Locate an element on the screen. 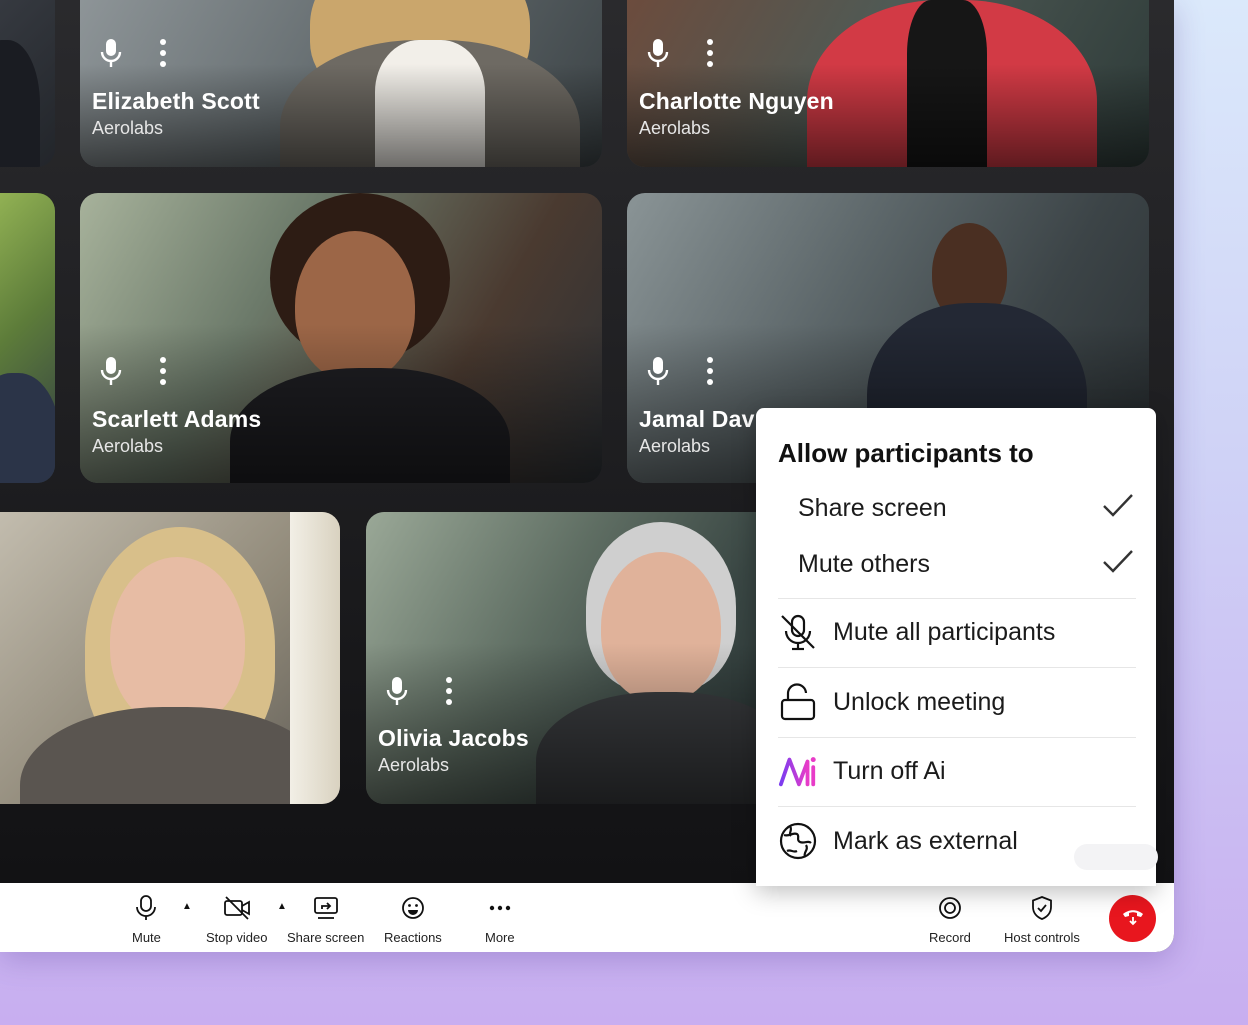 The image size is (1248, 1025). scroll-indicator is located at coordinates (1116, 857).